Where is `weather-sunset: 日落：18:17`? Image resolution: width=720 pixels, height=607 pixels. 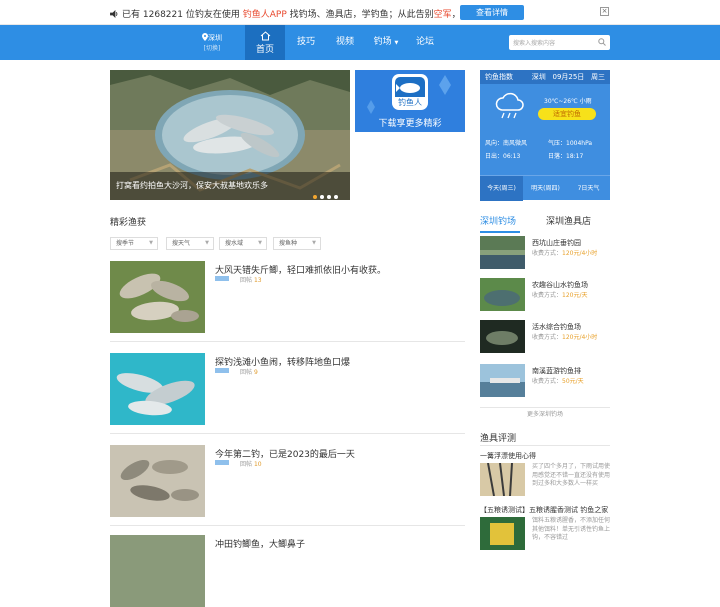 weather-sunset: 日落：18:17 is located at coordinates (566, 156).